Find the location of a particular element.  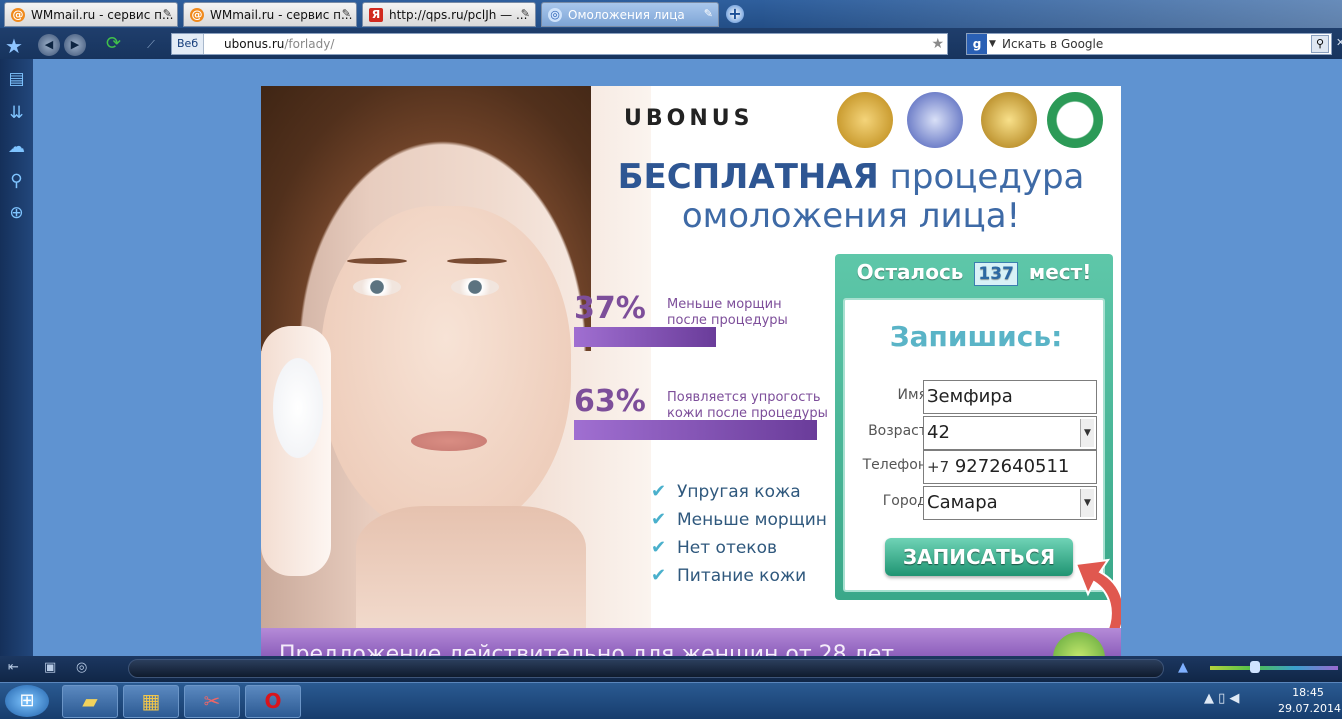

age-row: Возраст 42 ▼ is located at coordinates (976, 433).